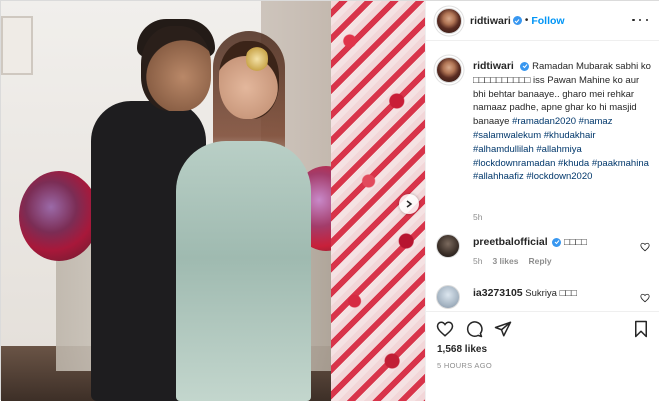 This screenshot has height=401, width=659. I want to click on like-button, so click(445, 329).